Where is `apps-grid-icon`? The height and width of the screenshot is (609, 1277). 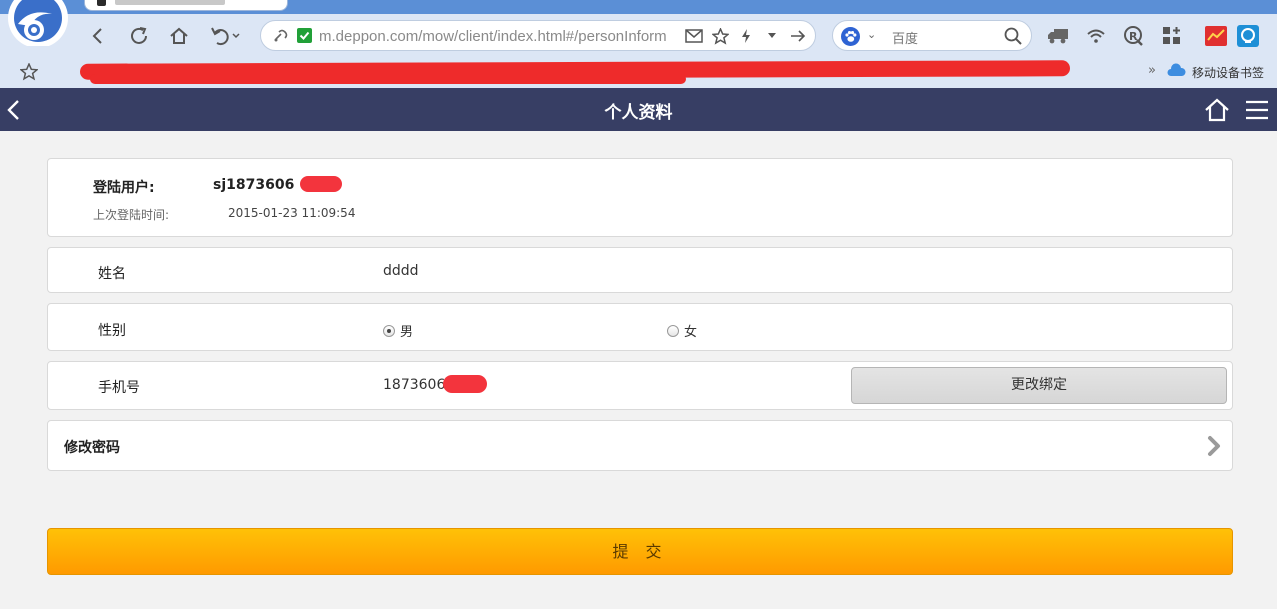
apps-grid-icon is located at coordinates (1172, 36).